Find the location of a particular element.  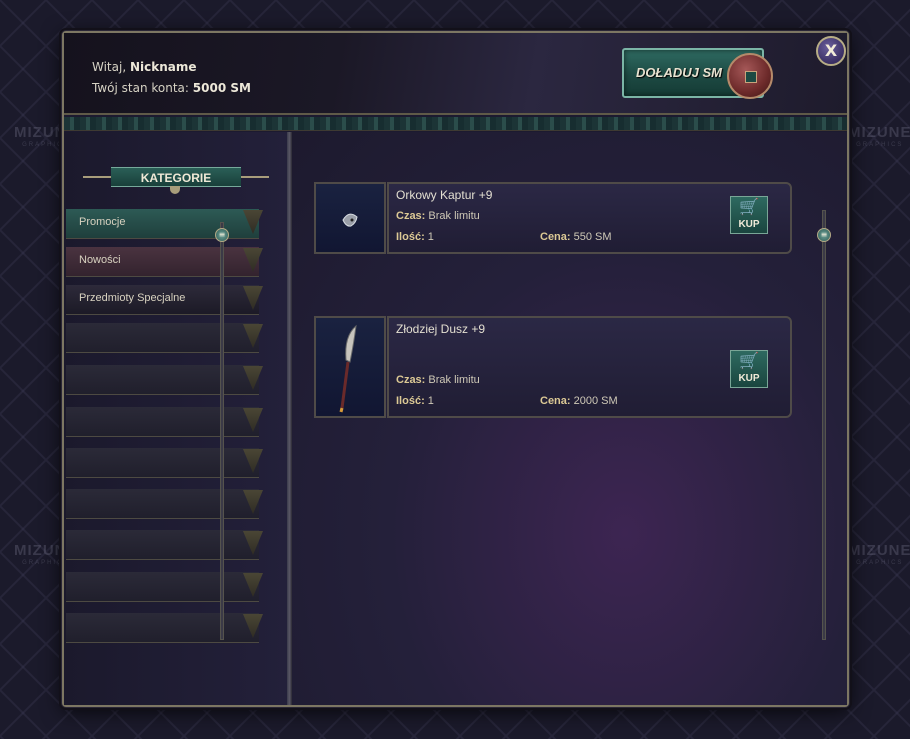

category-label: Promocje is located at coordinates (102, 222).